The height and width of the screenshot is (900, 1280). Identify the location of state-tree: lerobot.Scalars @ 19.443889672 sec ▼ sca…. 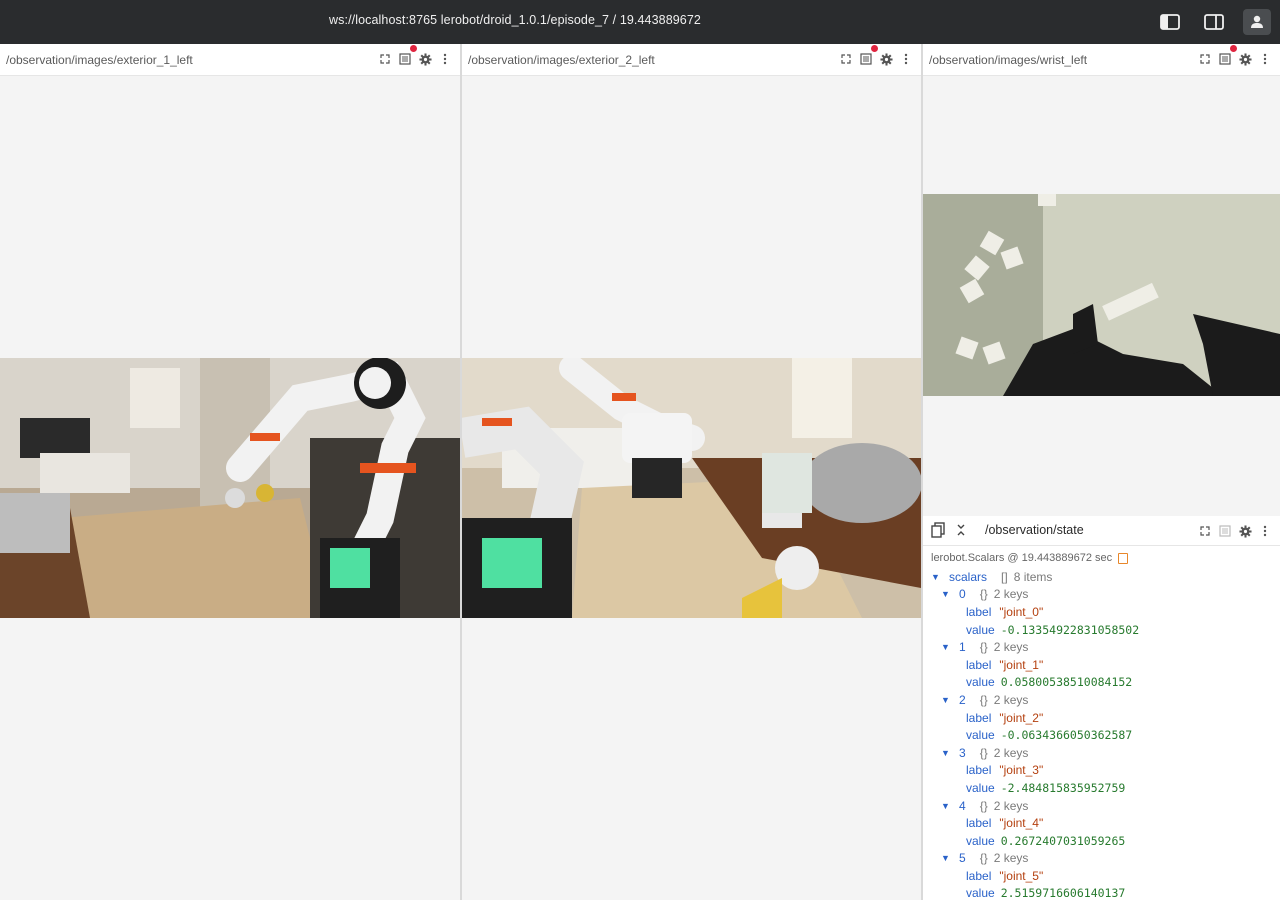
(1101, 723).